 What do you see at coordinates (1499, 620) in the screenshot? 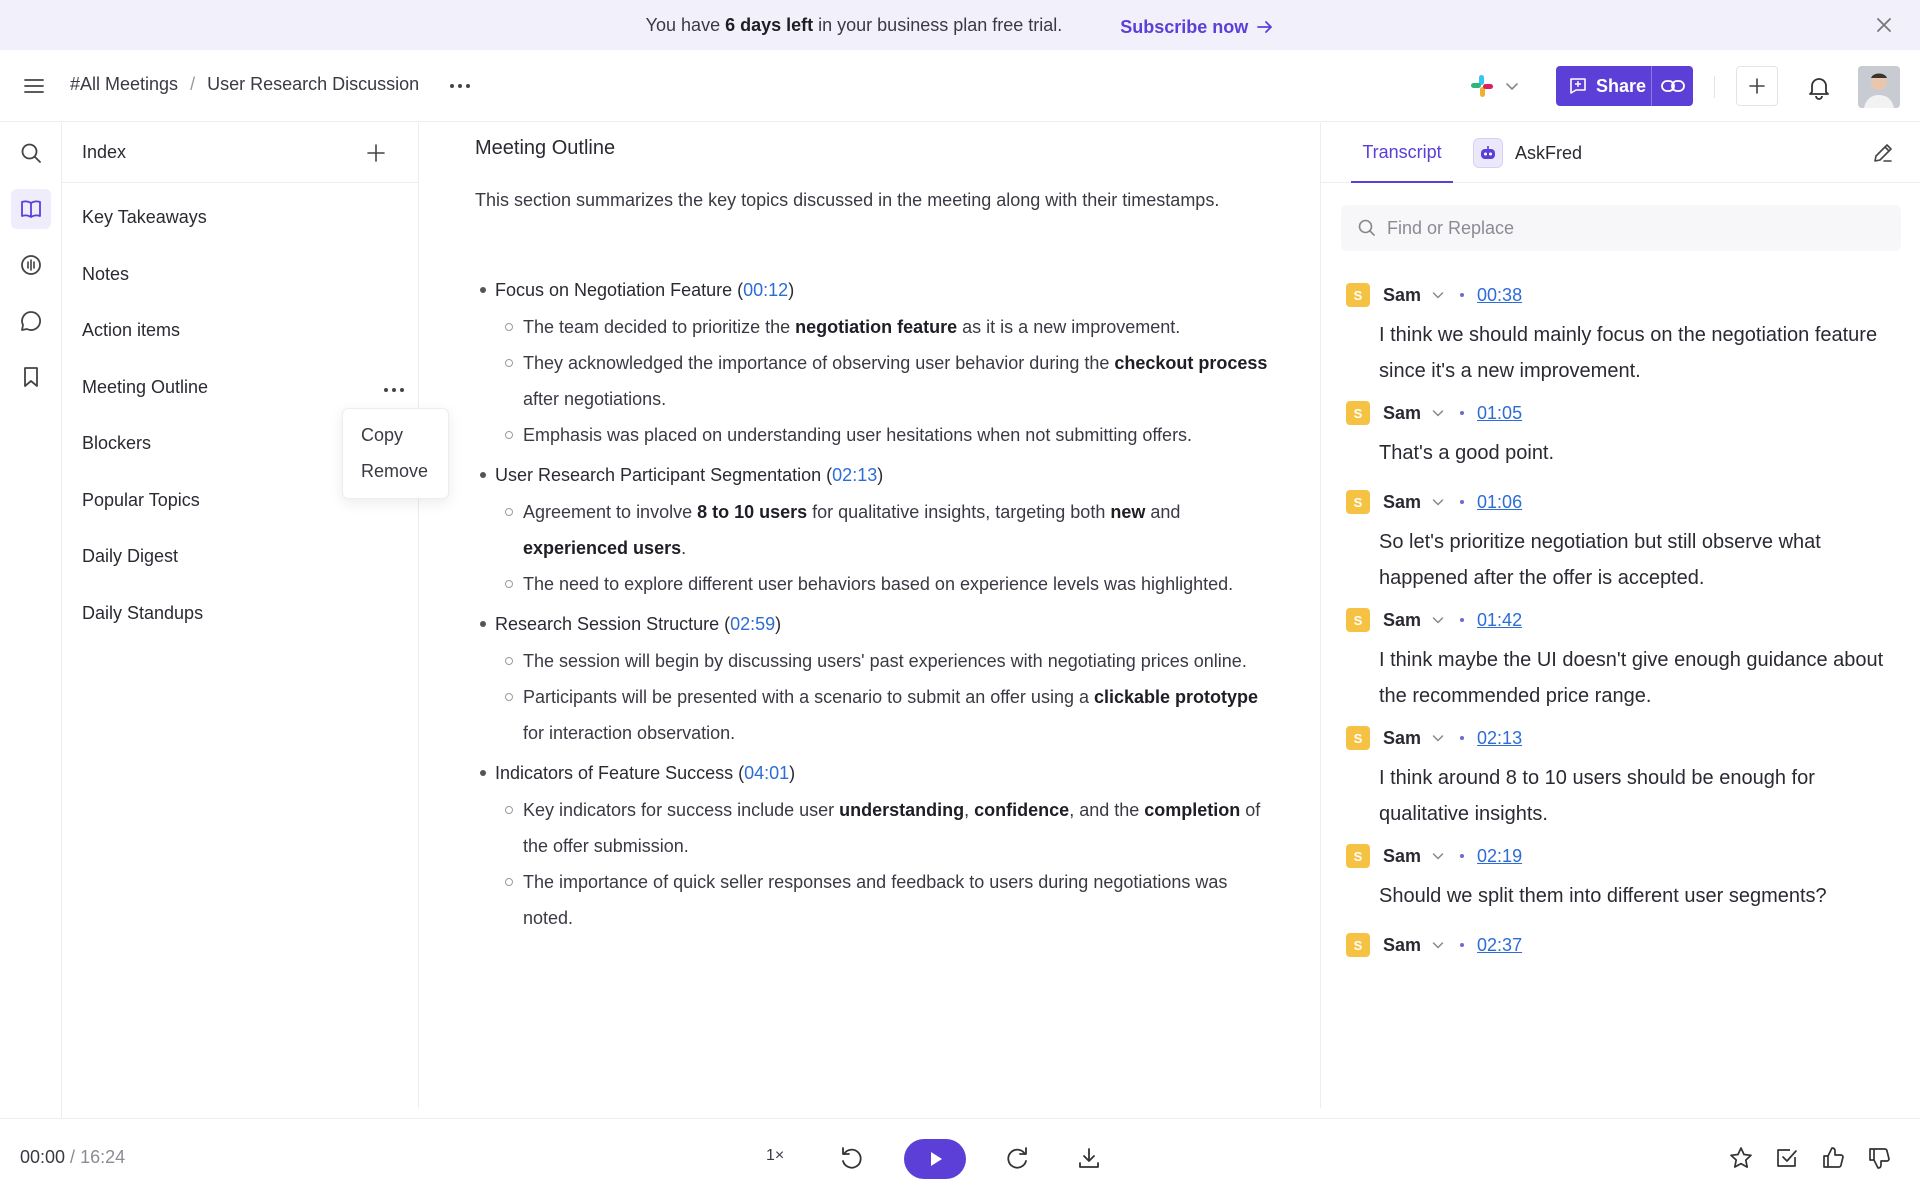
I see `entry-timestamp-link: 01:42` at bounding box center [1499, 620].